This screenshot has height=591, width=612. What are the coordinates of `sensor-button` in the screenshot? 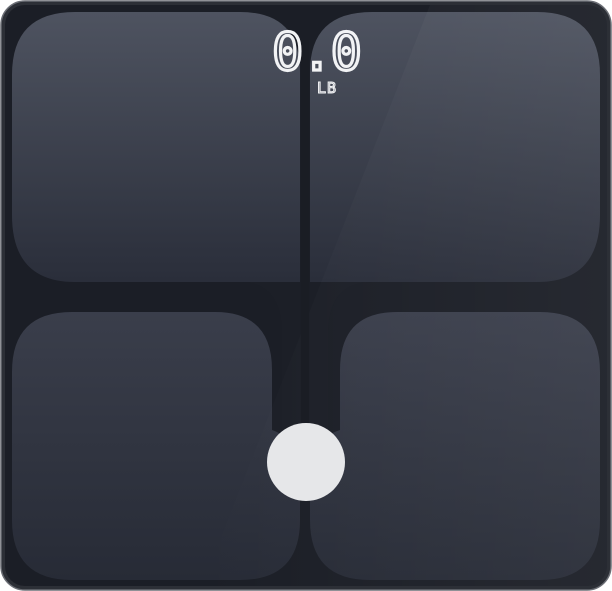 It's located at (306, 462).